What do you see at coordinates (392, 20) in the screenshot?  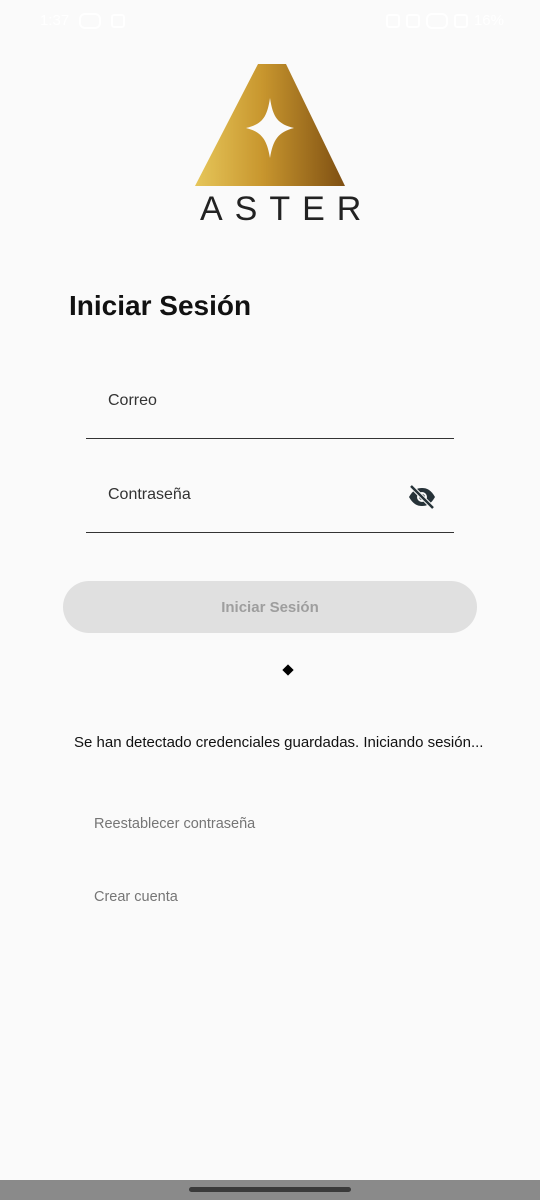 I see `alarm-icon` at bounding box center [392, 20].